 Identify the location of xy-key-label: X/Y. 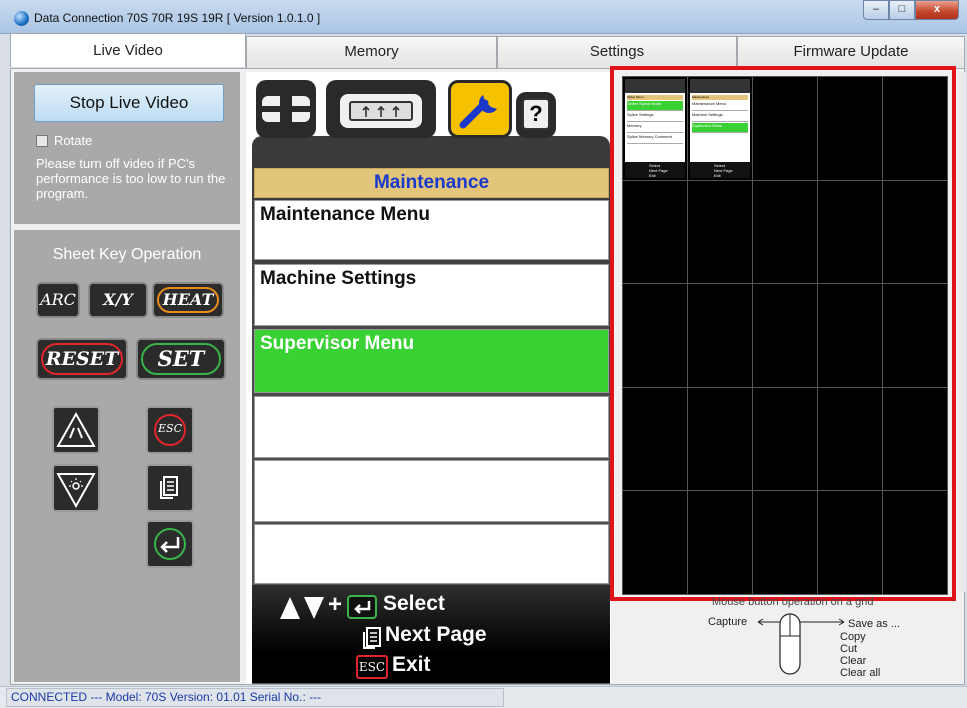
(118, 299).